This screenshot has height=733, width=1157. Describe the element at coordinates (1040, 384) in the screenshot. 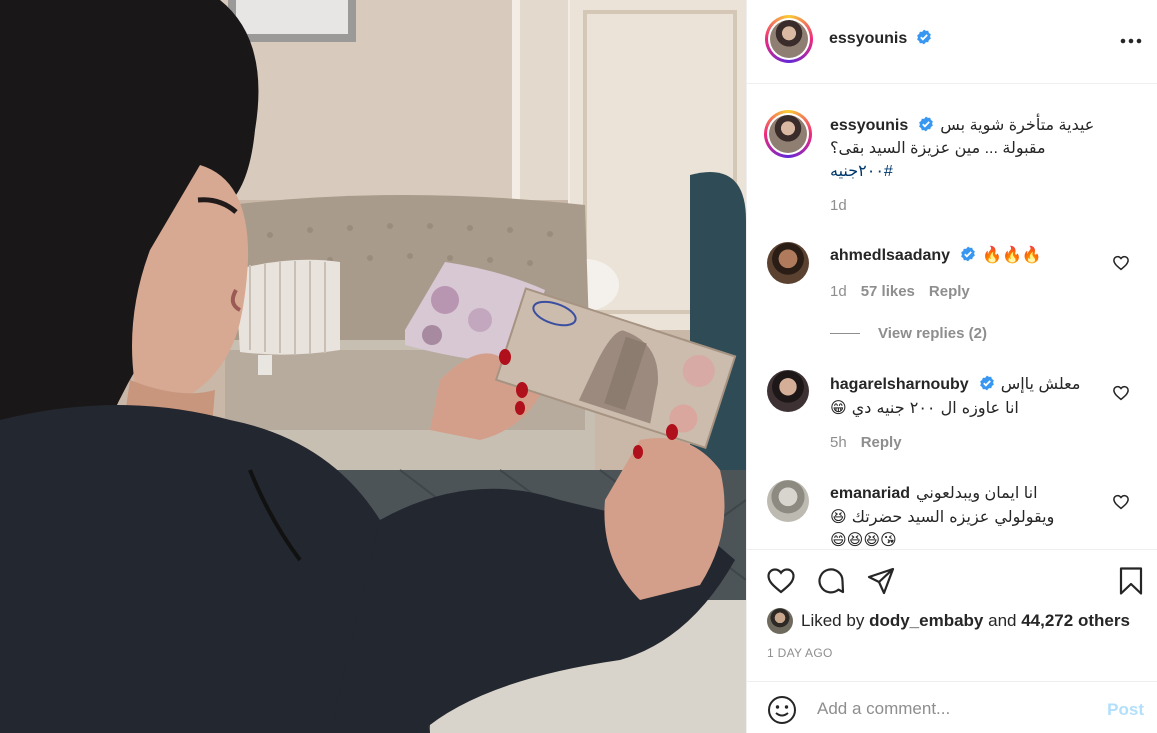

I see `comment-text-line-1: معلش ياإس` at that location.